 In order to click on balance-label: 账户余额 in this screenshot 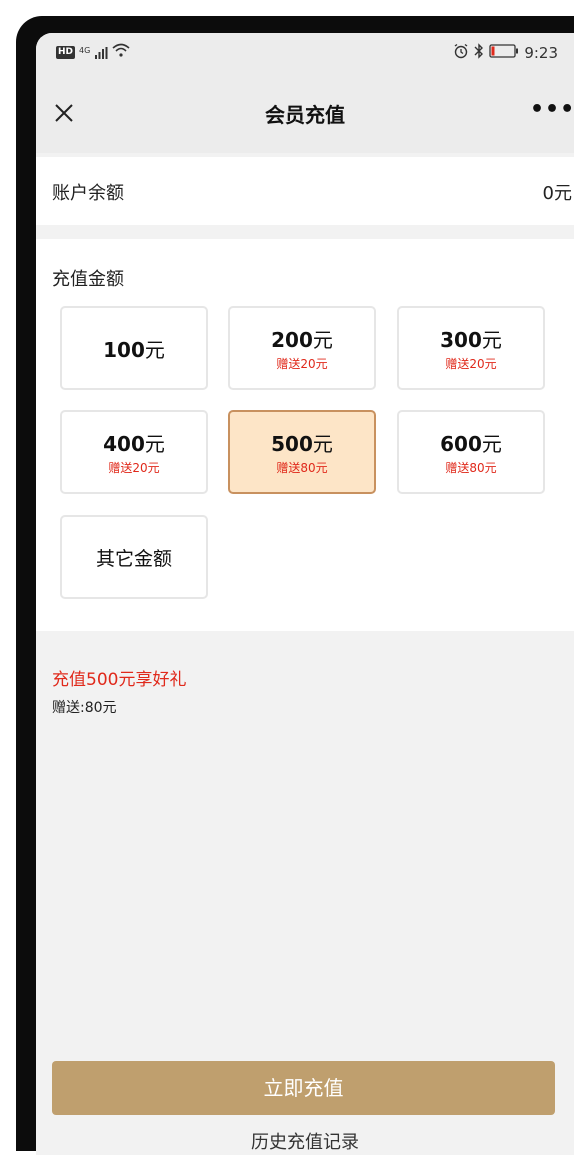, I will do `click(88, 193)`.